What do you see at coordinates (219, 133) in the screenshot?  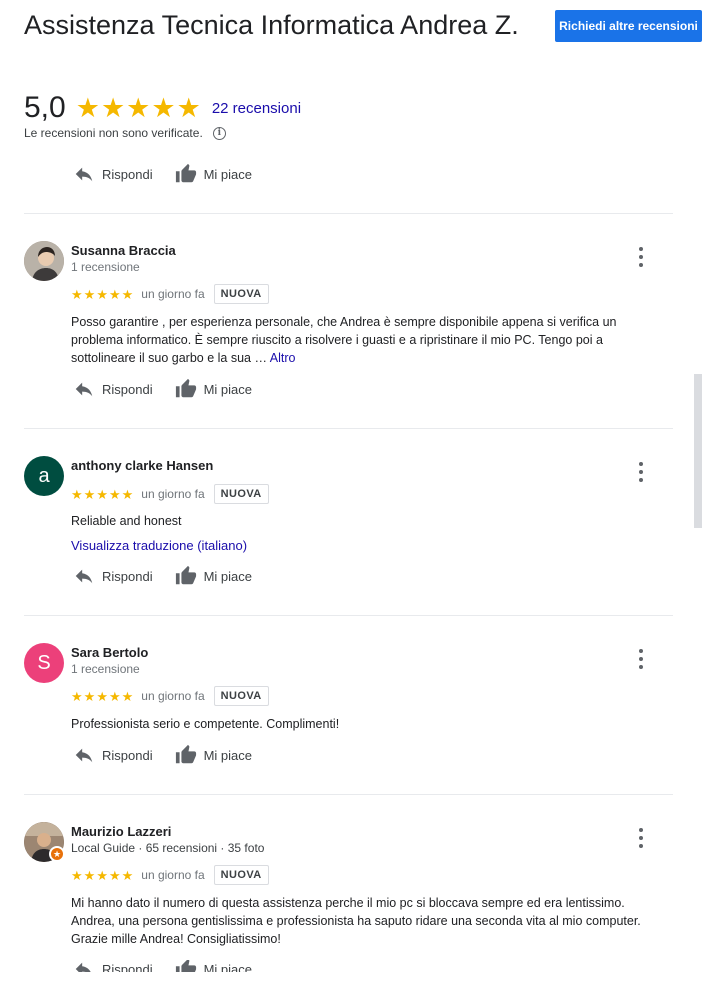 I see `info-icon: i` at bounding box center [219, 133].